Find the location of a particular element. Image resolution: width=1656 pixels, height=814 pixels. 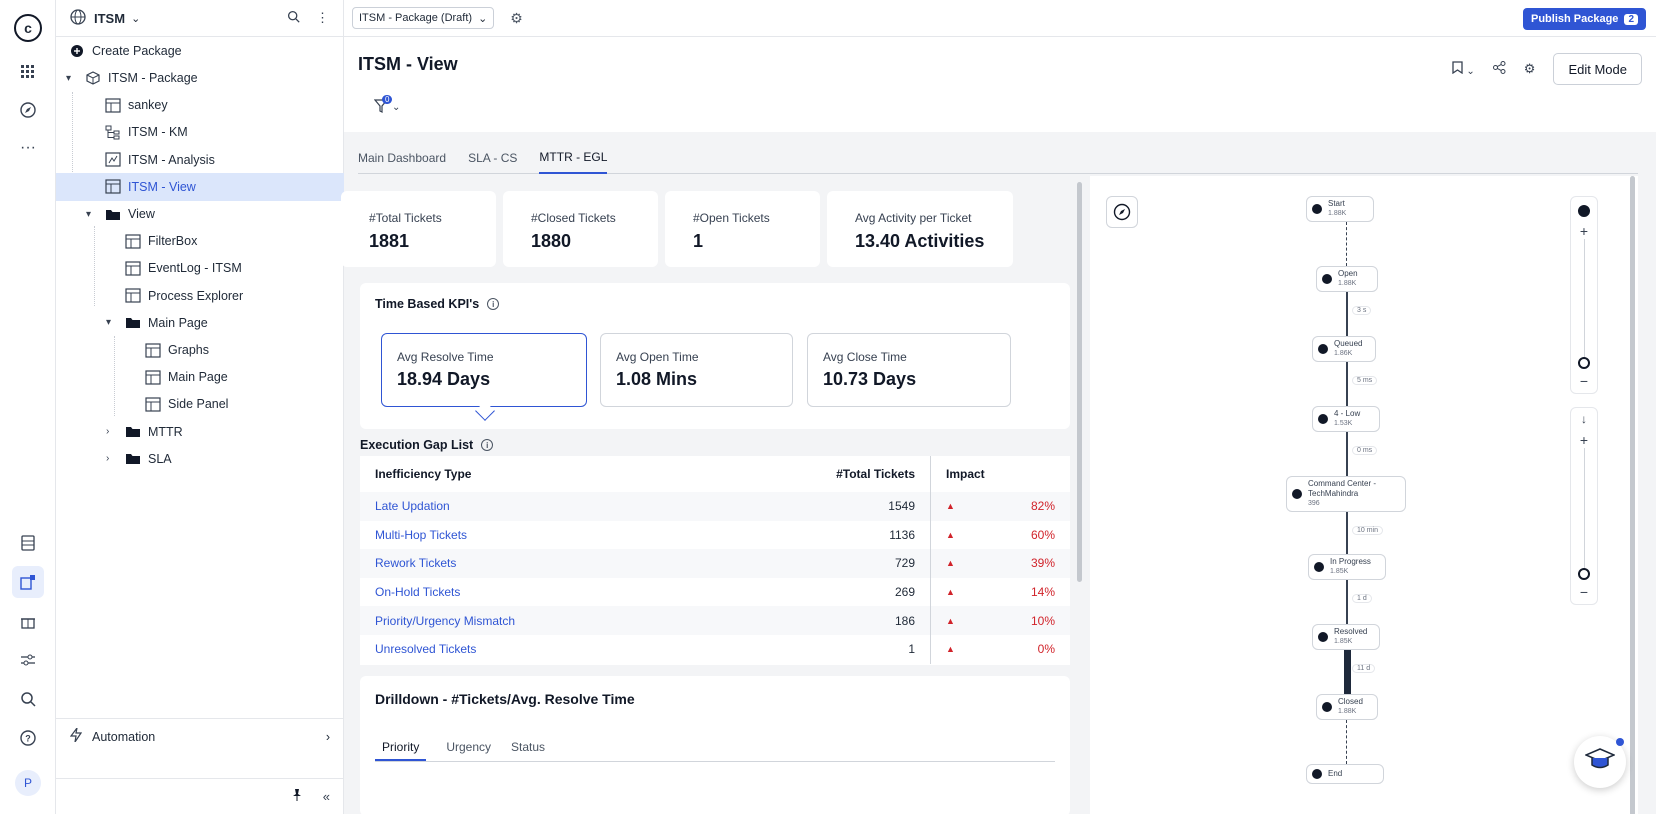

table-row: Priority/Urgency Mismatch 186 ▲ 10% is located at coordinates (715, 620).